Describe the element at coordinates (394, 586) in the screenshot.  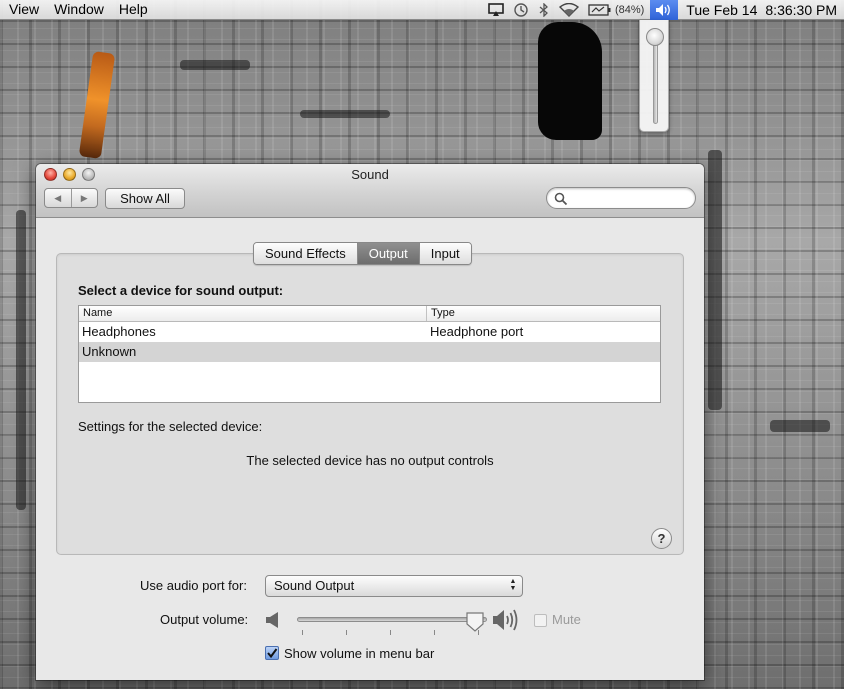
I see `audio-port-popup: Sound Output ▲ ▼` at that location.